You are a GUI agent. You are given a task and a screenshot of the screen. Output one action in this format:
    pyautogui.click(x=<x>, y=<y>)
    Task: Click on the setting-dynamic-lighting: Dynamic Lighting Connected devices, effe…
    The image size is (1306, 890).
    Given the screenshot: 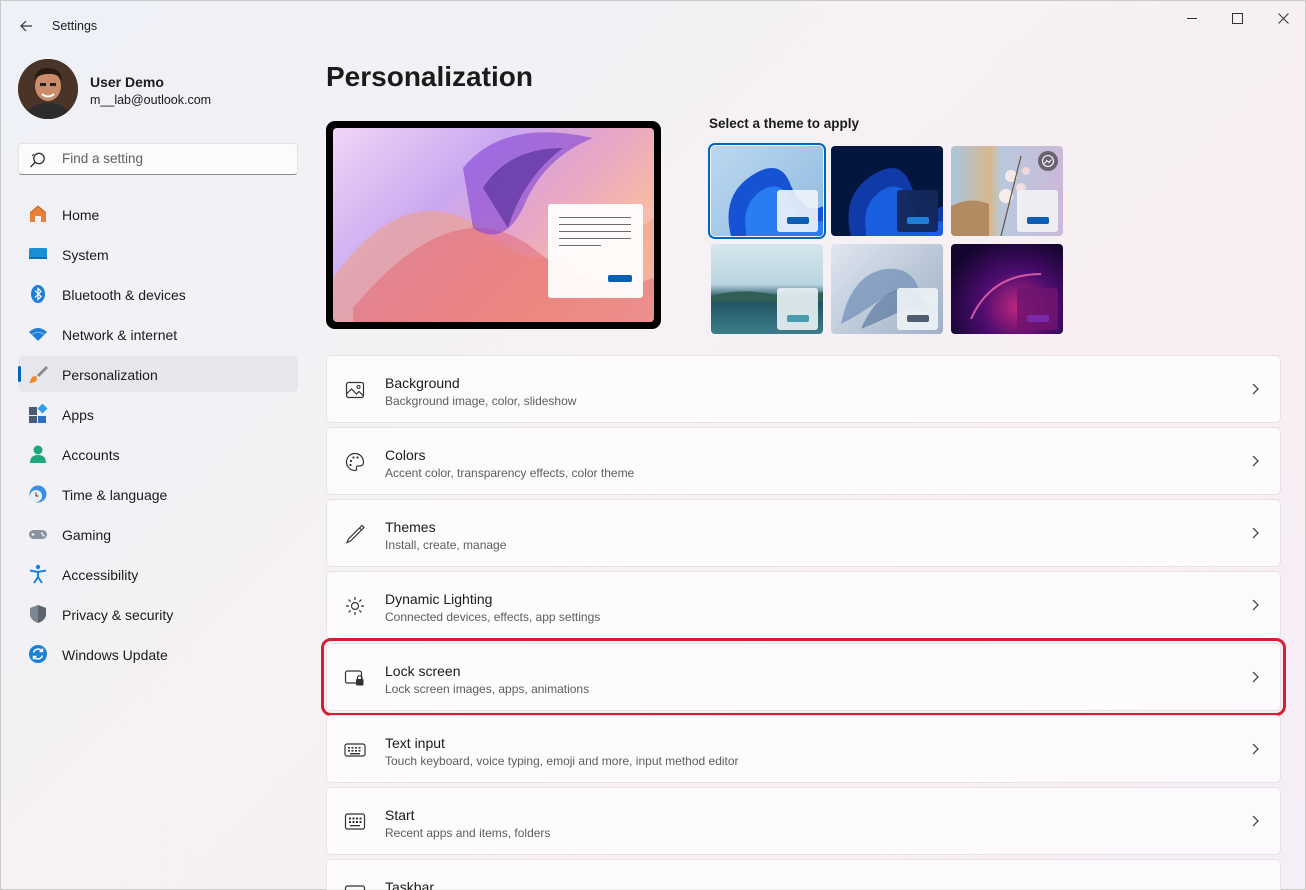 What is the action you would take?
    pyautogui.click(x=803, y=605)
    